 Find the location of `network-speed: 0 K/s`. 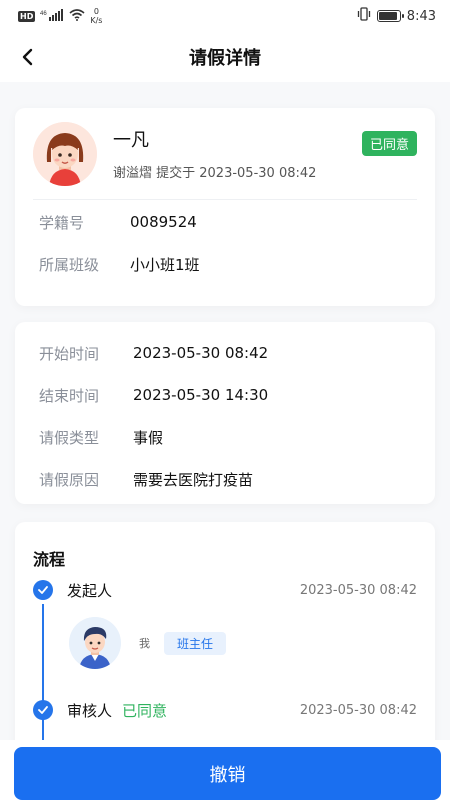

network-speed: 0 K/s is located at coordinates (96, 16).